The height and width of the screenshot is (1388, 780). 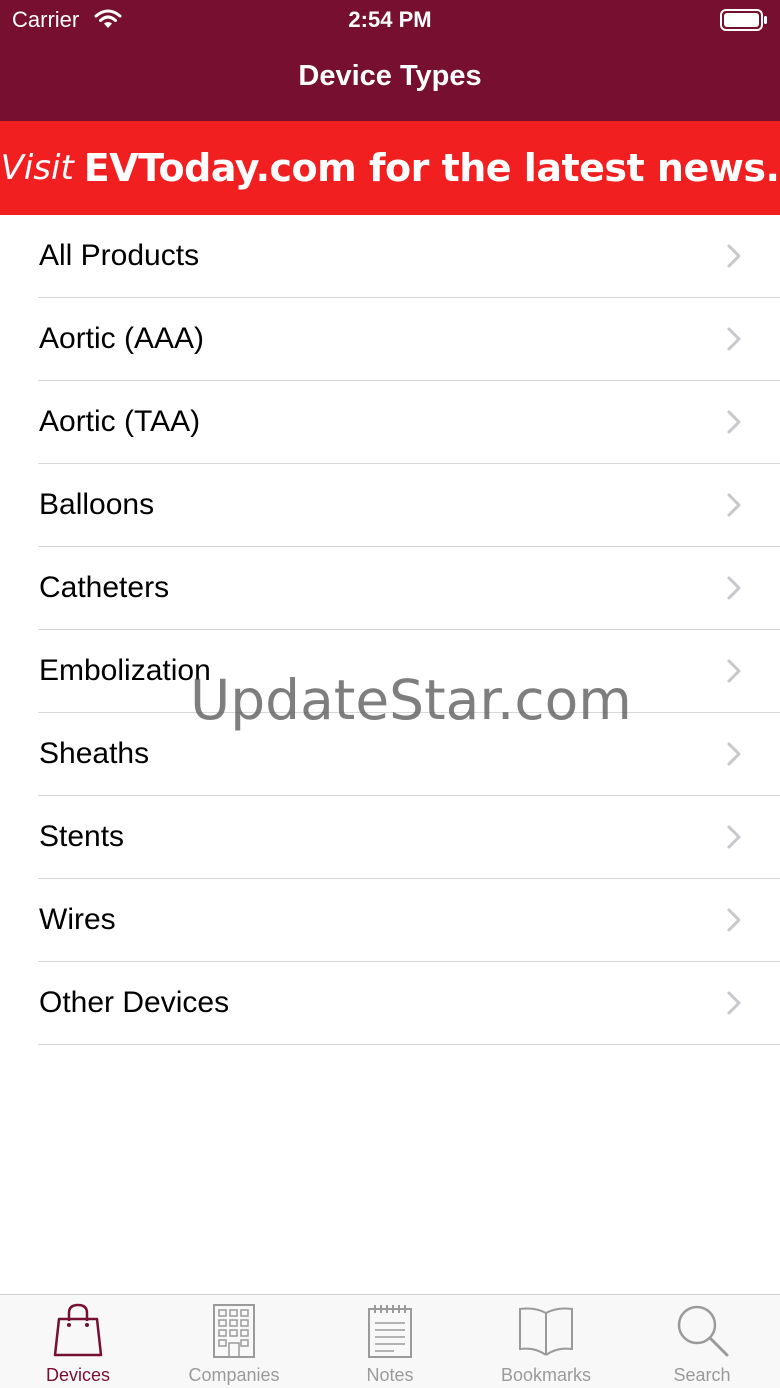 What do you see at coordinates (546, 1333) in the screenshot?
I see `book-icon` at bounding box center [546, 1333].